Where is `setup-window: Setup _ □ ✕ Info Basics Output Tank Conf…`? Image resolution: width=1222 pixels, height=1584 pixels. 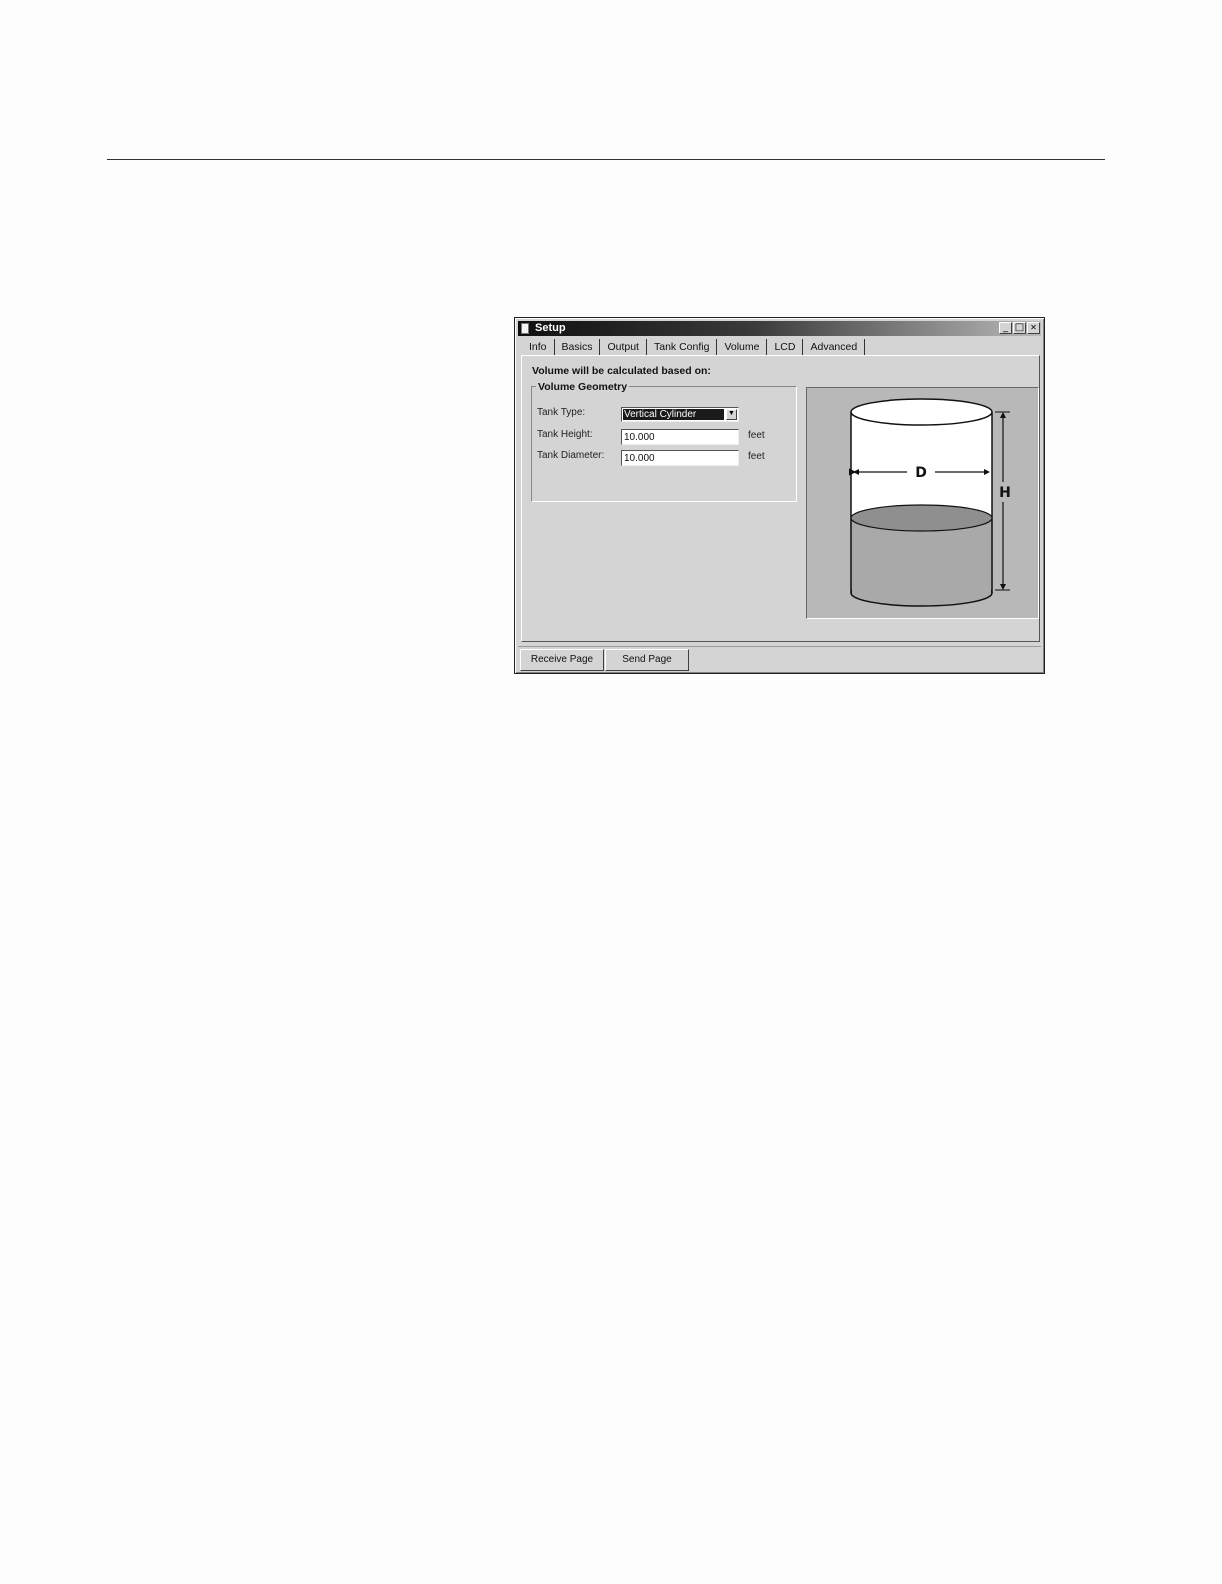
setup-window: Setup _ □ ✕ Info Basics Output Tank Conf… is located at coordinates (779, 495).